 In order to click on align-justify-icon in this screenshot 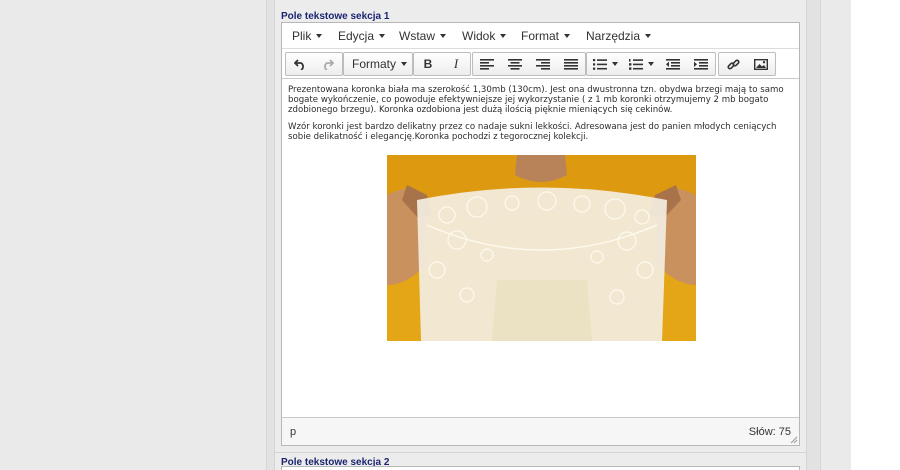, I will do `click(571, 64)`.